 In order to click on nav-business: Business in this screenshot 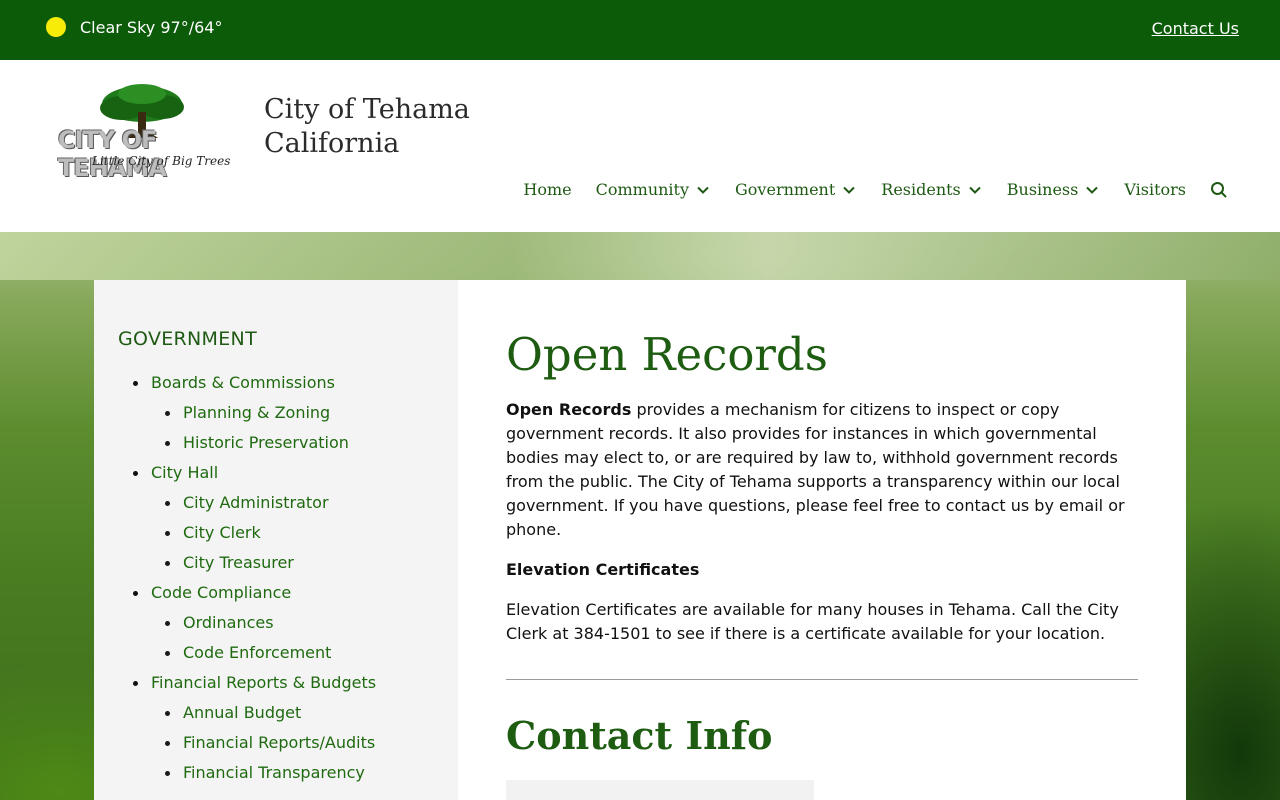, I will do `click(1054, 189)`.